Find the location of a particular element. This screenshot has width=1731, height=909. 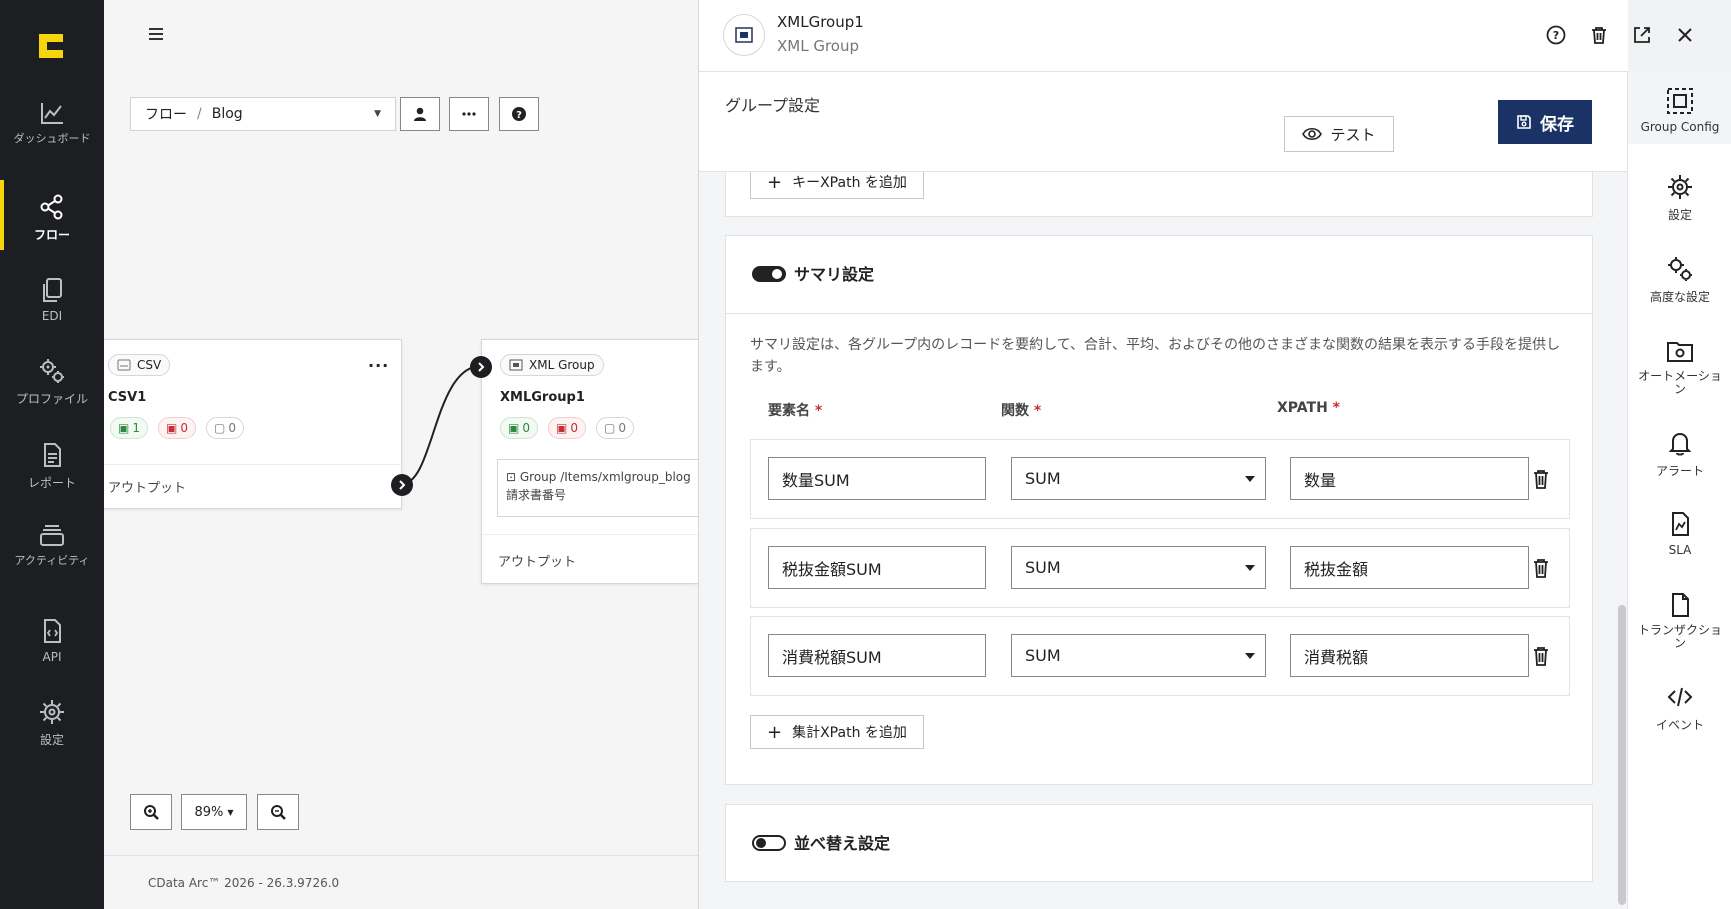

rail-tab-group-config: Group Config is located at coordinates (1679, 108).